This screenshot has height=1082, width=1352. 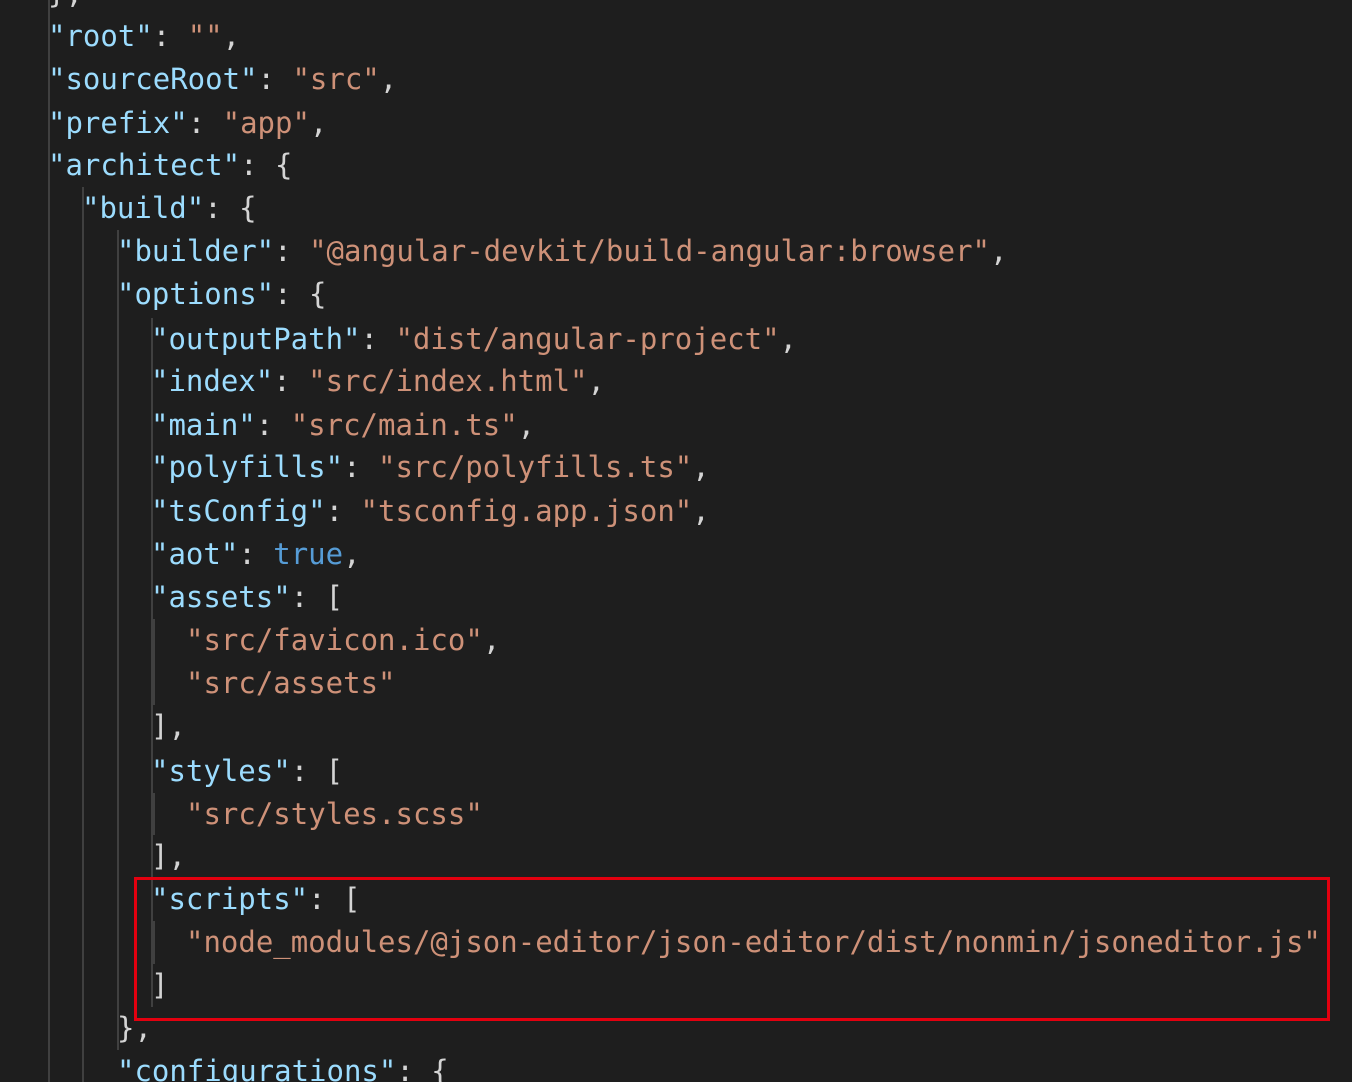 What do you see at coordinates (195, 554) in the screenshot?
I see `json-key: "aot"` at bounding box center [195, 554].